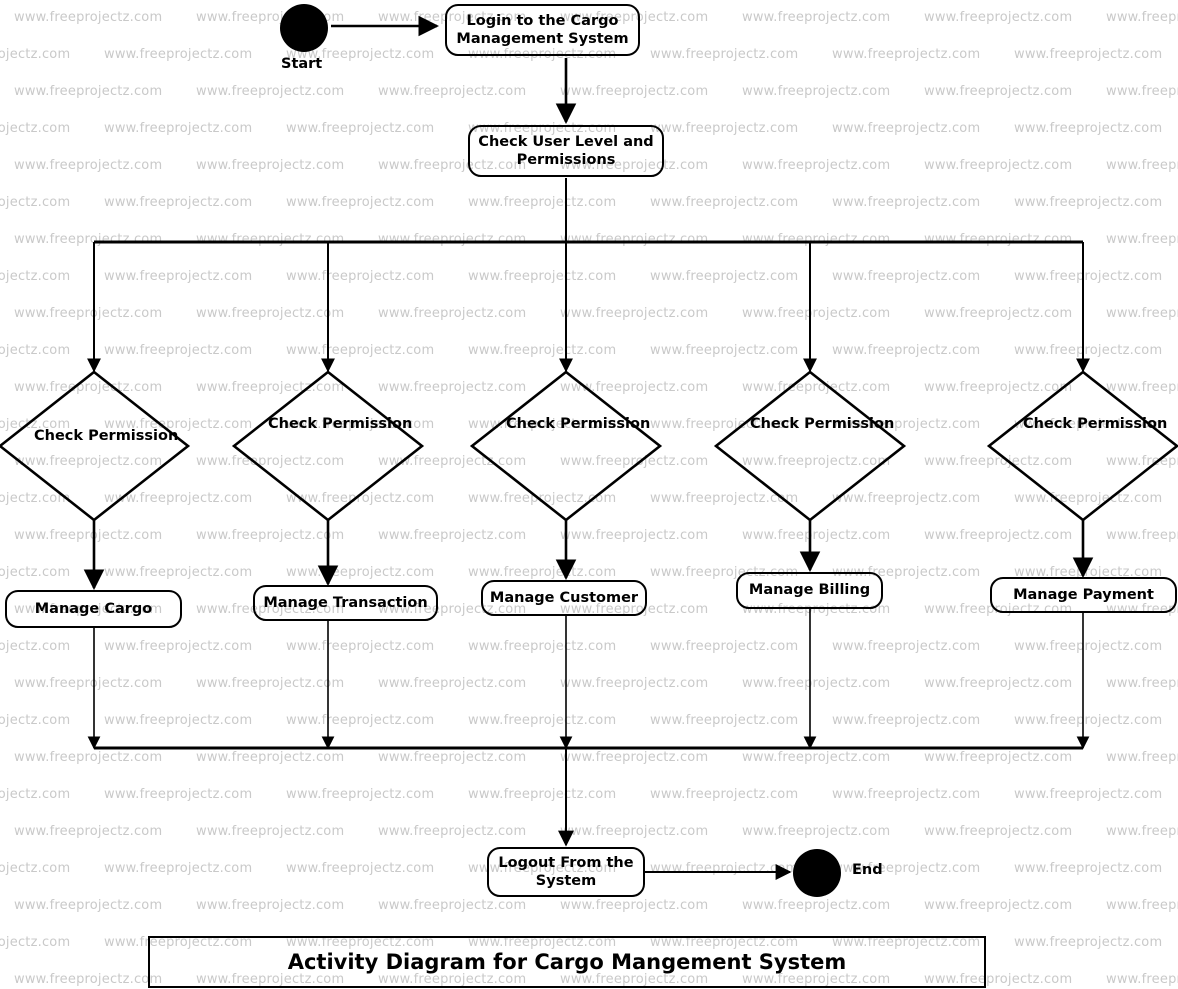 The width and height of the screenshot is (1178, 989). I want to click on activity-check-user-level: Check User Level and Permissions, so click(566, 151).